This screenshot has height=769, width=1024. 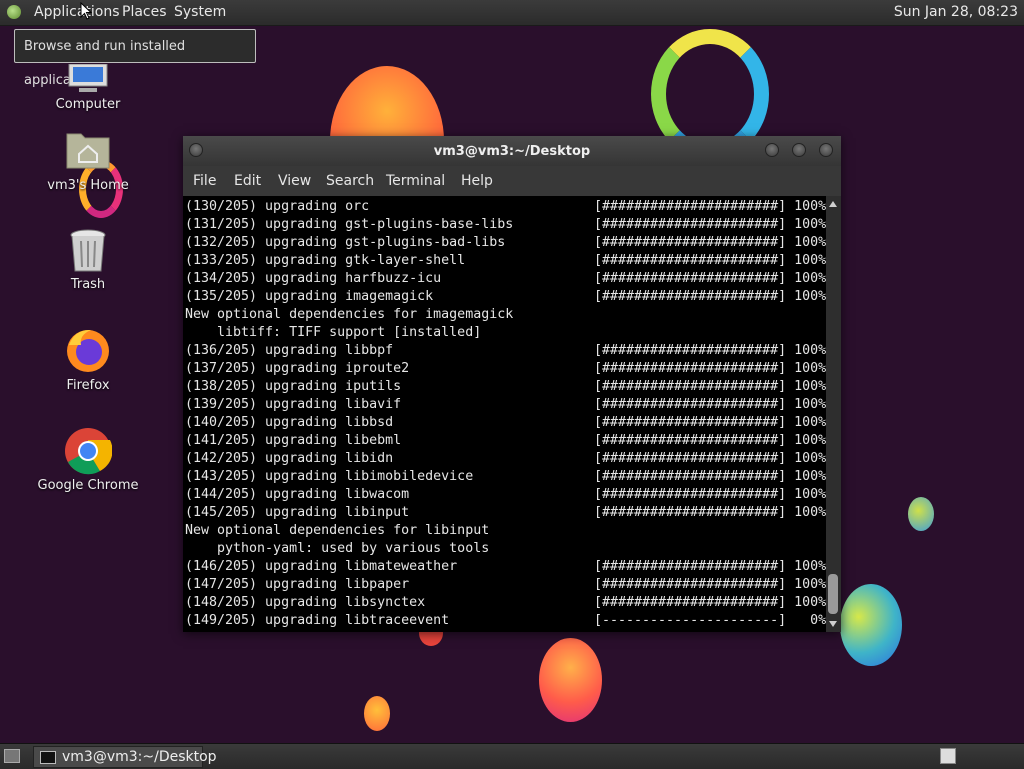 I want to click on workspace-switcher, so click(x=948, y=756).